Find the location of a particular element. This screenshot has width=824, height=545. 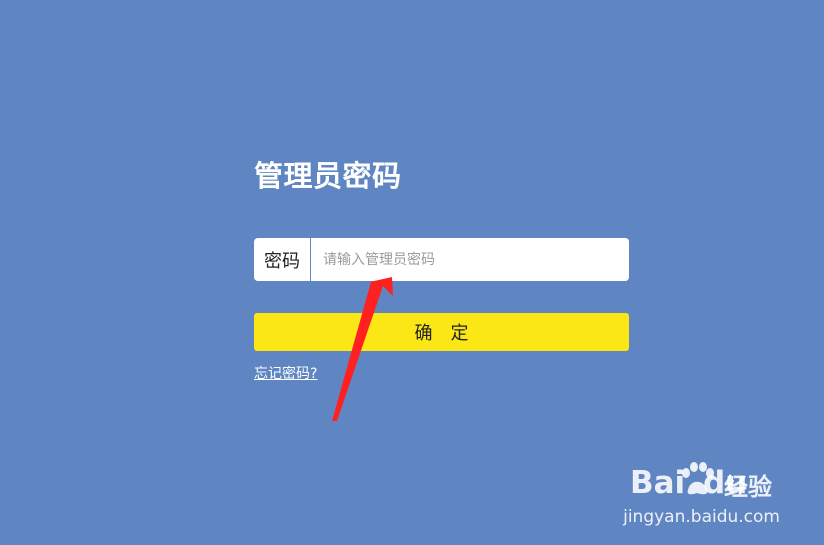

confirm-button: 确定 is located at coordinates (441, 332).